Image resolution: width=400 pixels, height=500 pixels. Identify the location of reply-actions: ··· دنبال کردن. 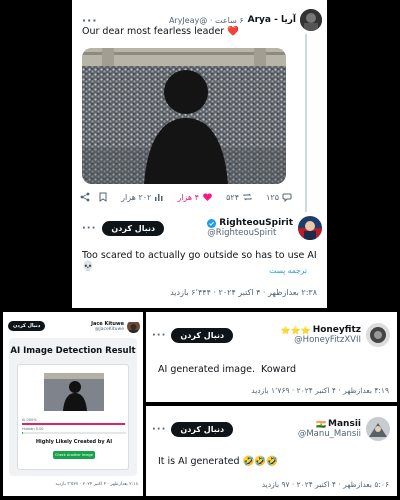
(123, 228).